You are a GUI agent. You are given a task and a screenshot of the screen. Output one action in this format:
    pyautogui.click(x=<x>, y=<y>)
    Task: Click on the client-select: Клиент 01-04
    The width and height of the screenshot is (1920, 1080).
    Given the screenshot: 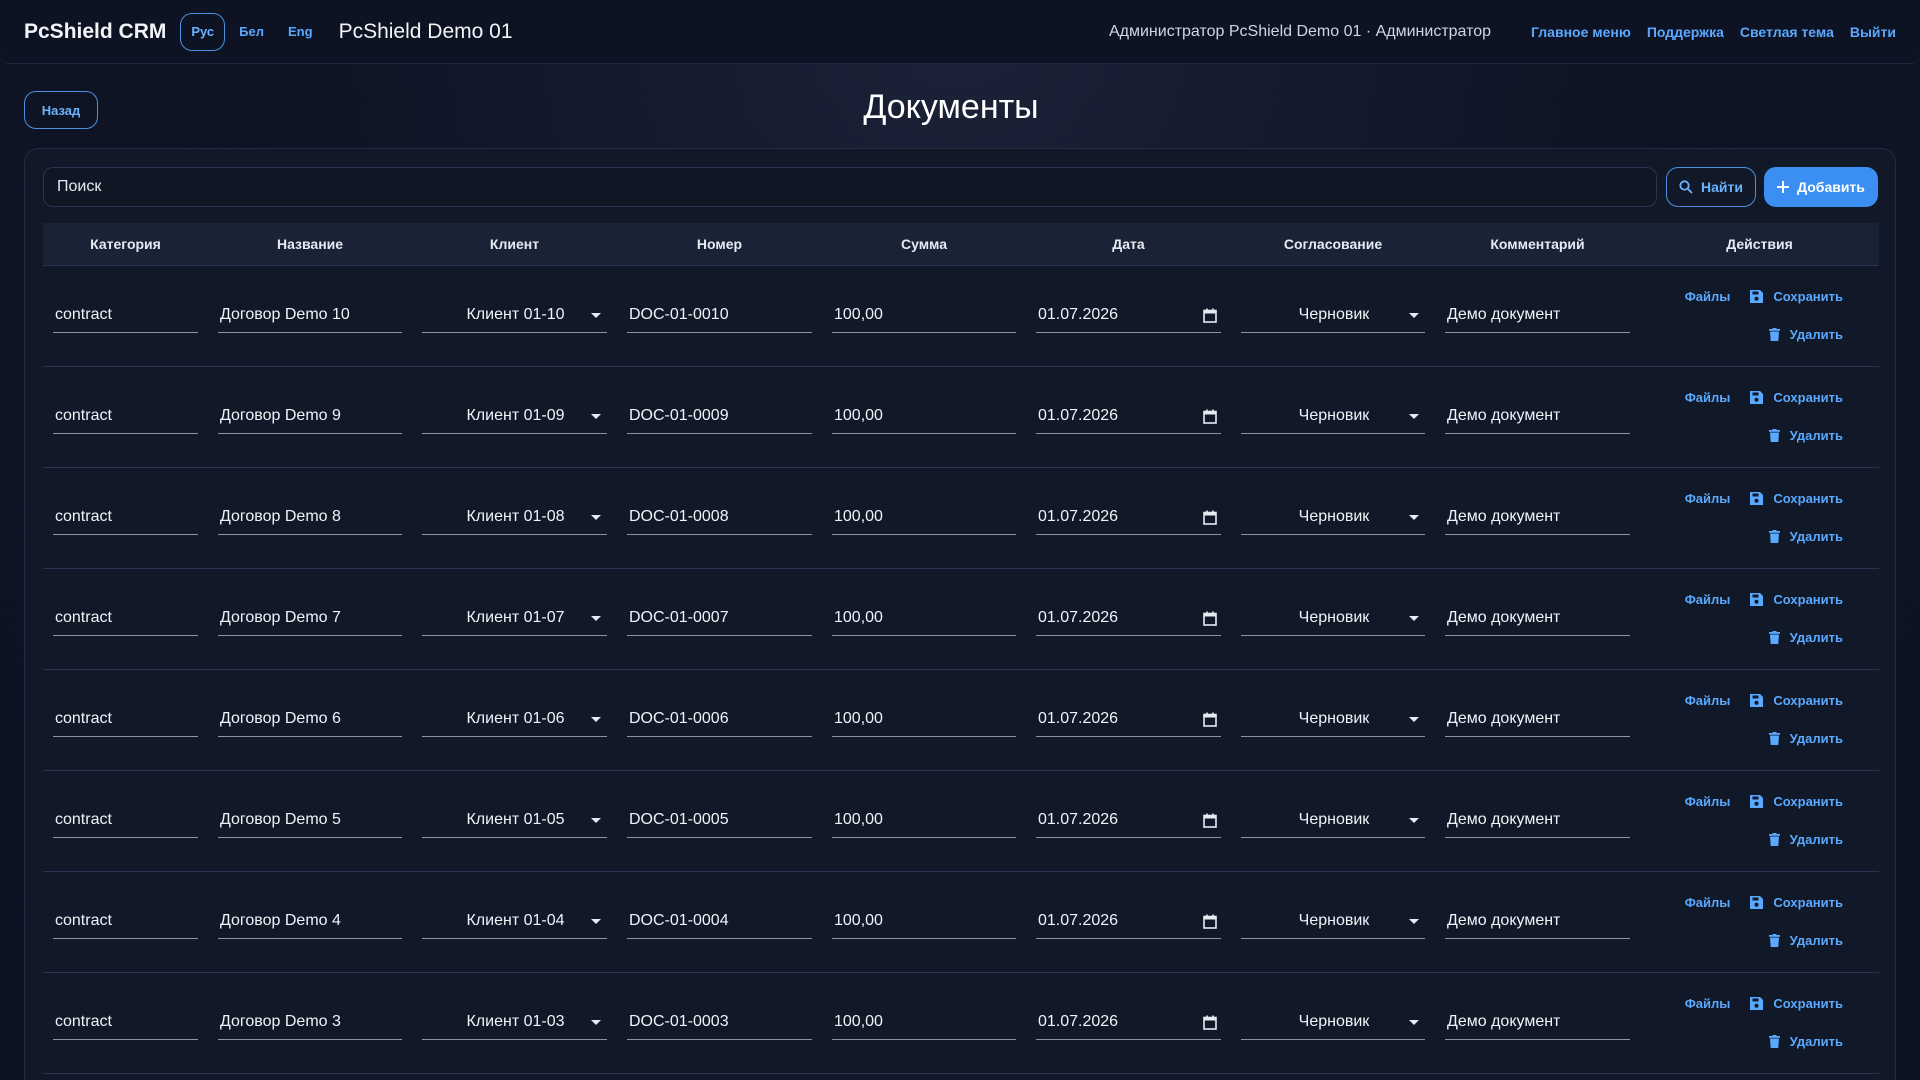 What is the action you would take?
    pyautogui.click(x=514, y=922)
    